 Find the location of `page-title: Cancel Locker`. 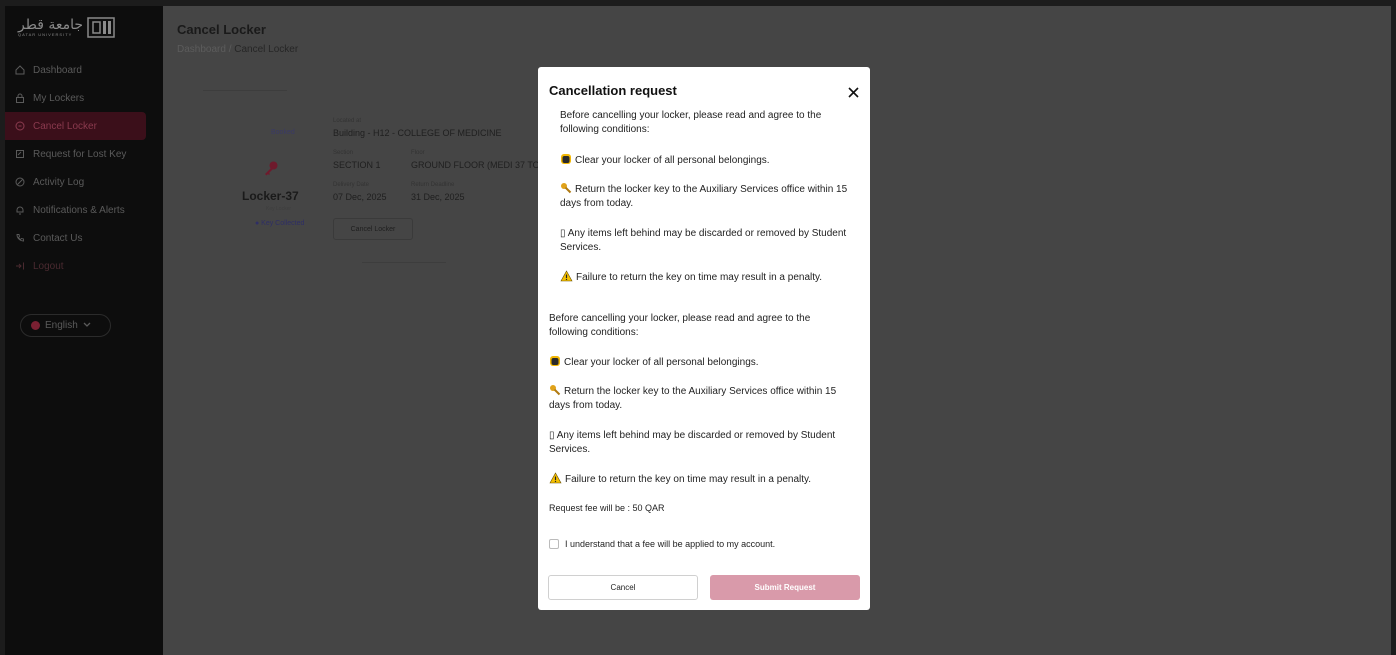

page-title: Cancel Locker is located at coordinates (221, 29).